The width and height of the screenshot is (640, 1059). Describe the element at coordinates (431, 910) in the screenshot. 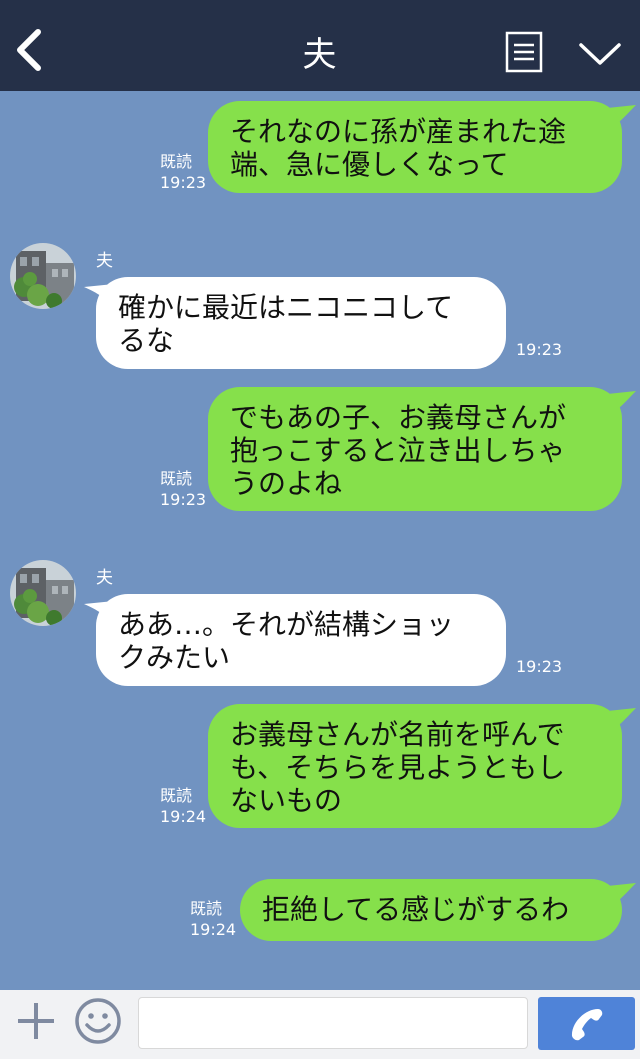

I see `message-bubble: 拒絶してる感じがするわ` at that location.